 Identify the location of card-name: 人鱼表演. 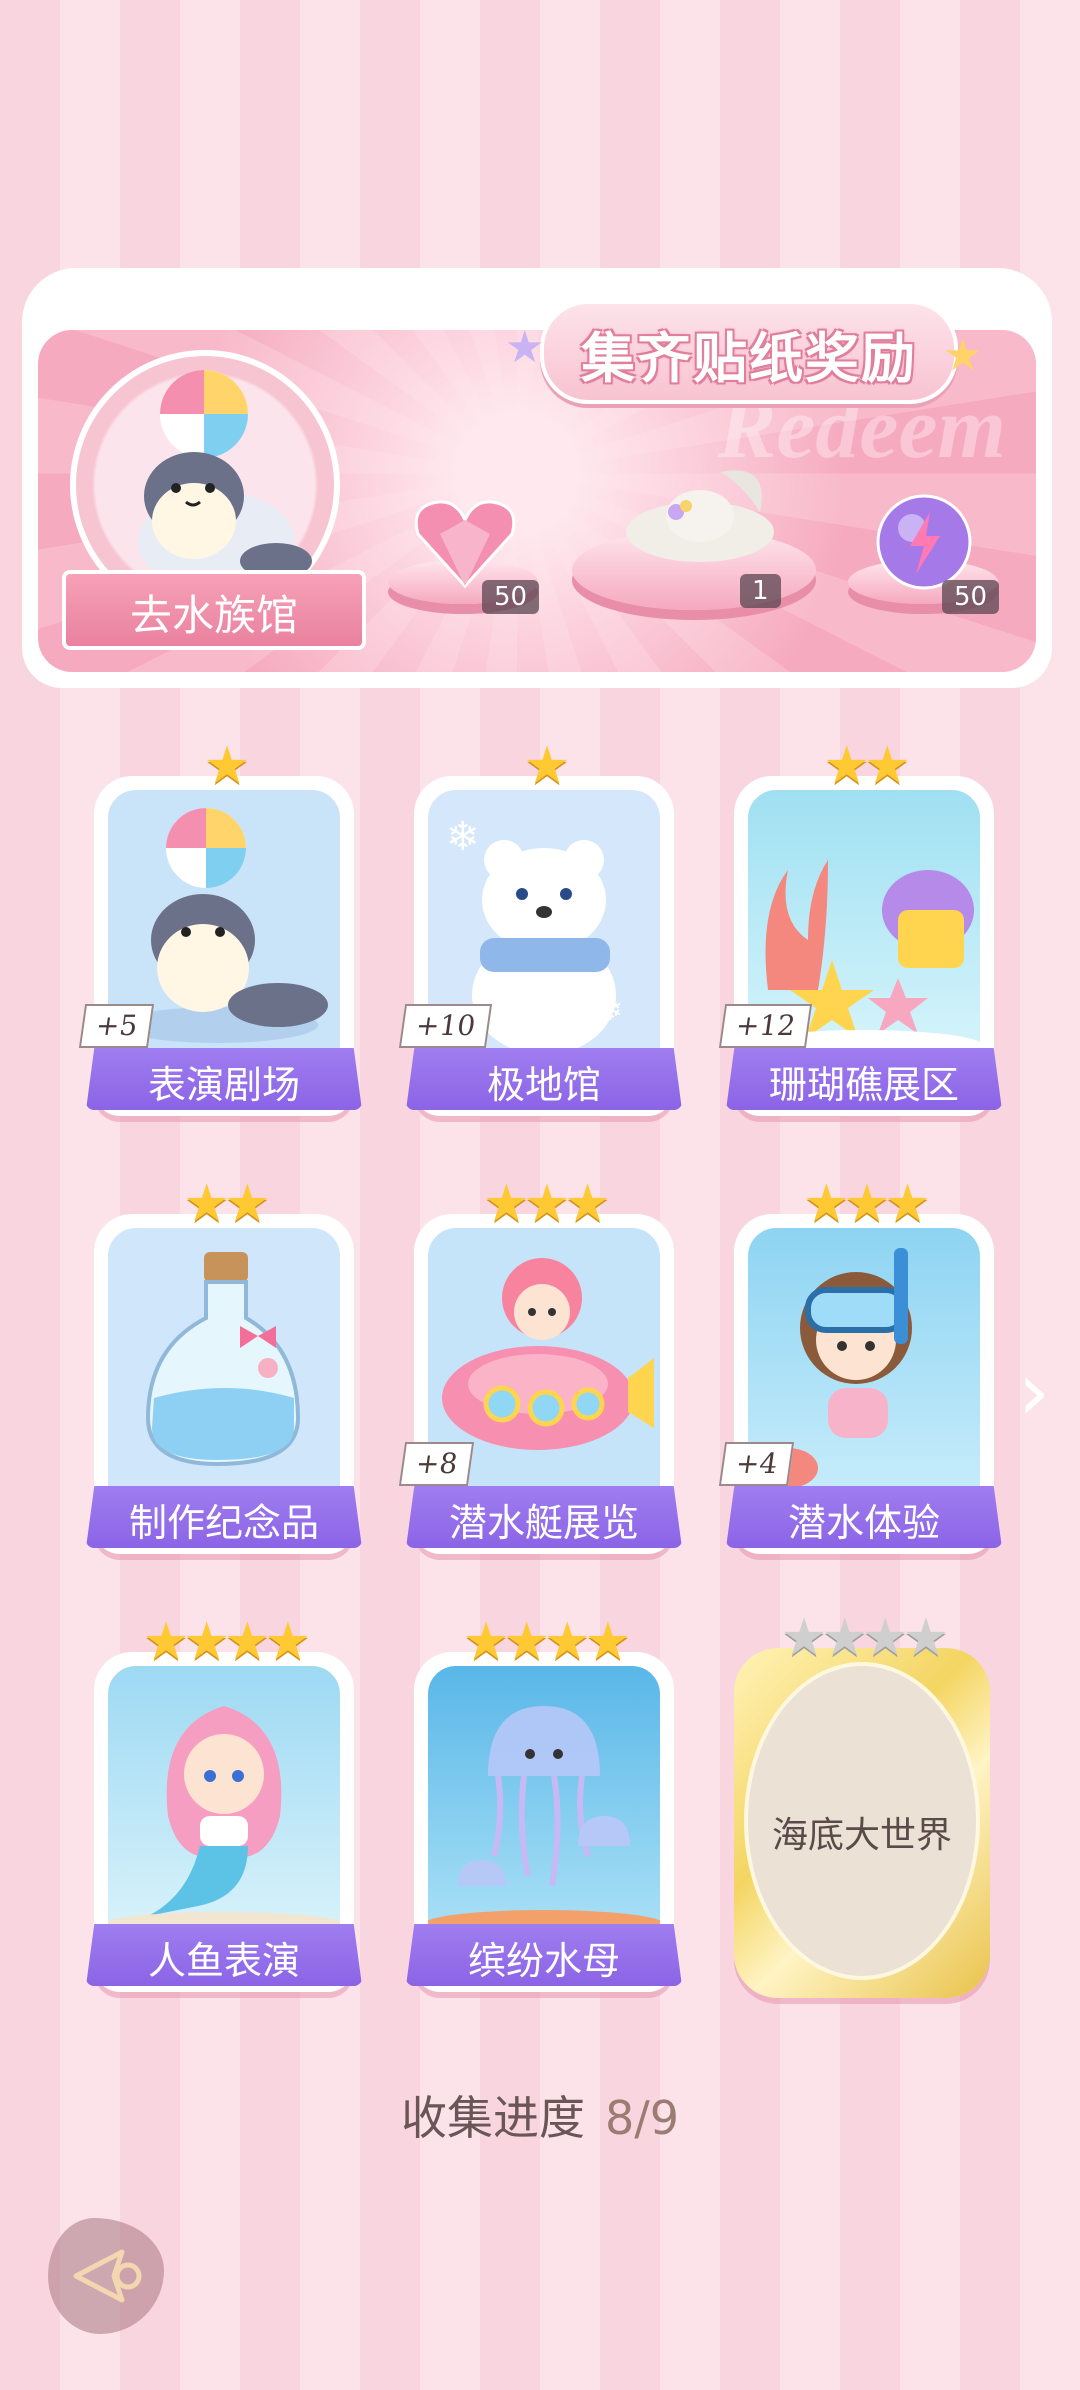
(223, 1961).